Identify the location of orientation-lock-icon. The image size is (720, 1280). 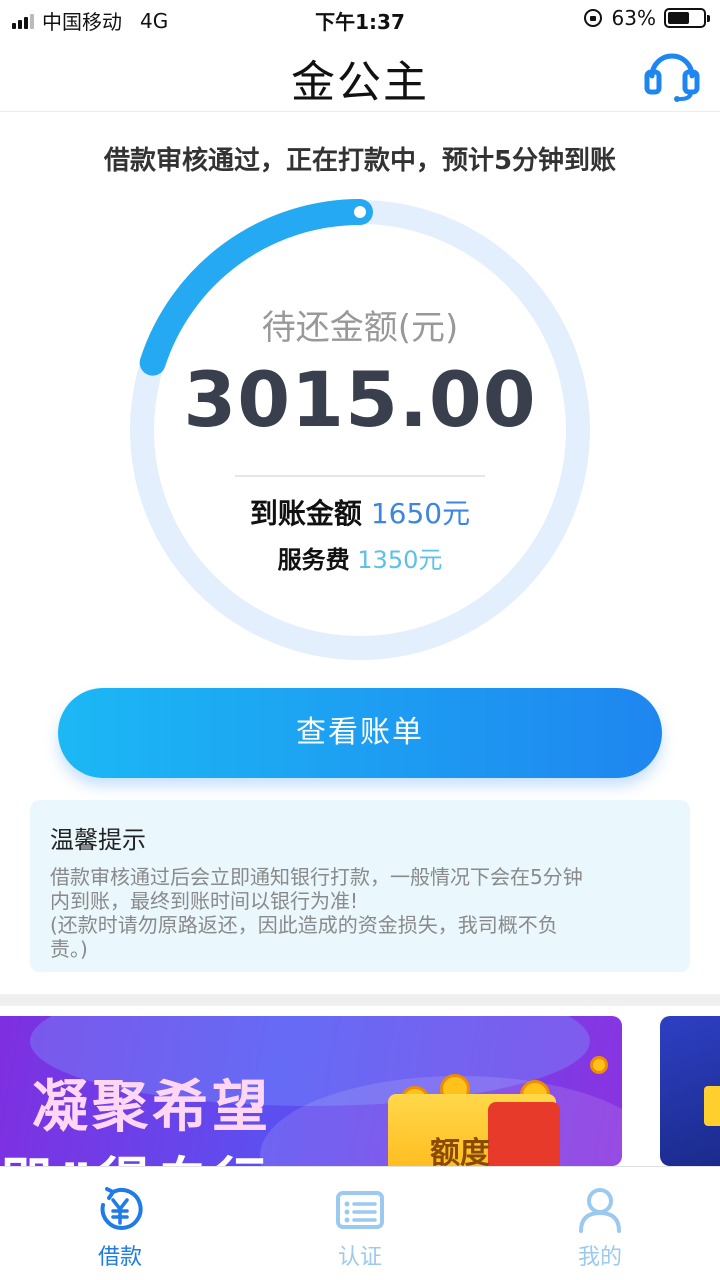
(592, 18).